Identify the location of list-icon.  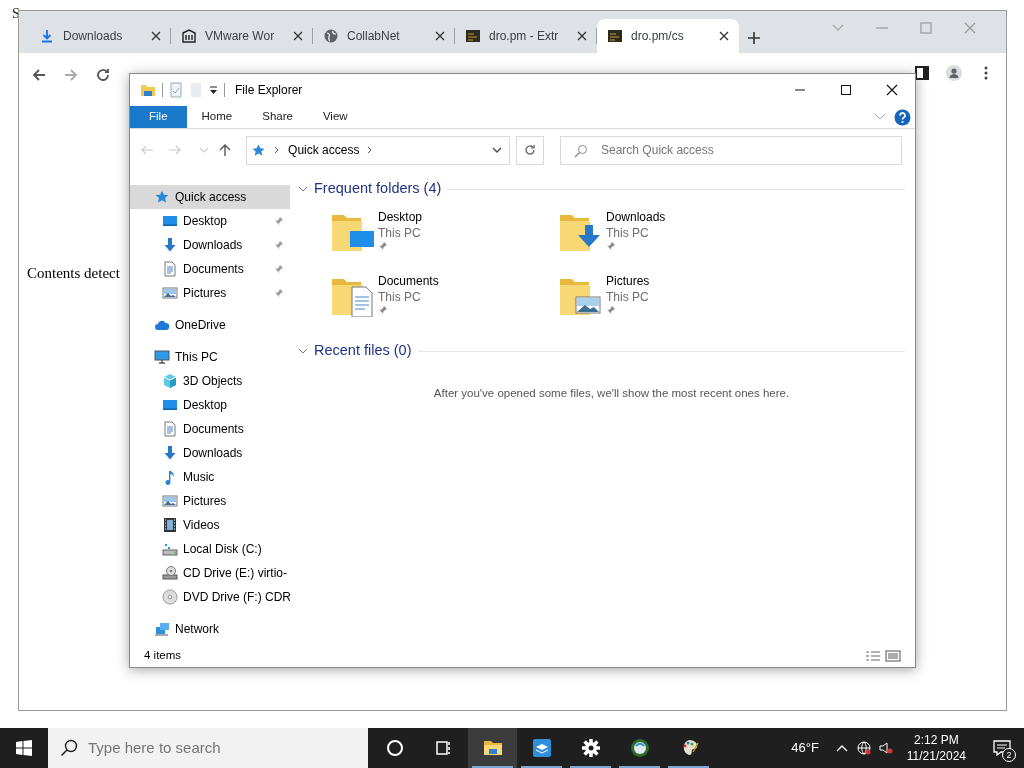
(873, 656).